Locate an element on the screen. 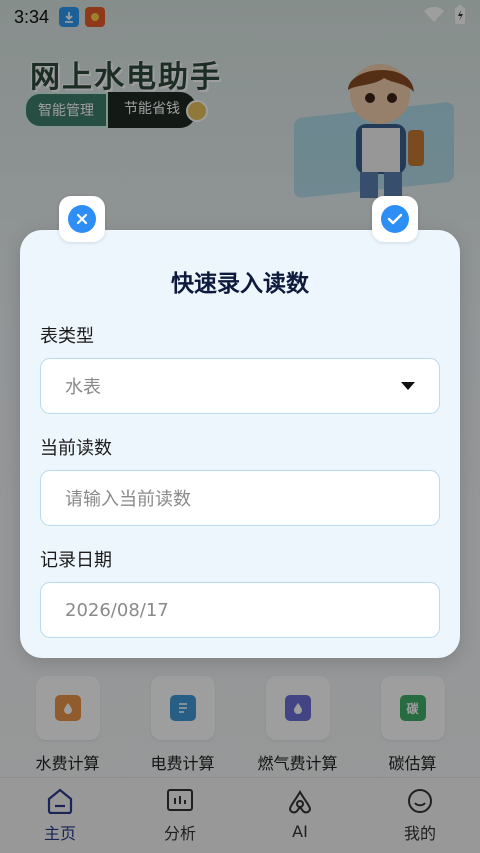 The height and width of the screenshot is (853, 480). reading-label: 当前读数 is located at coordinates (76, 448).